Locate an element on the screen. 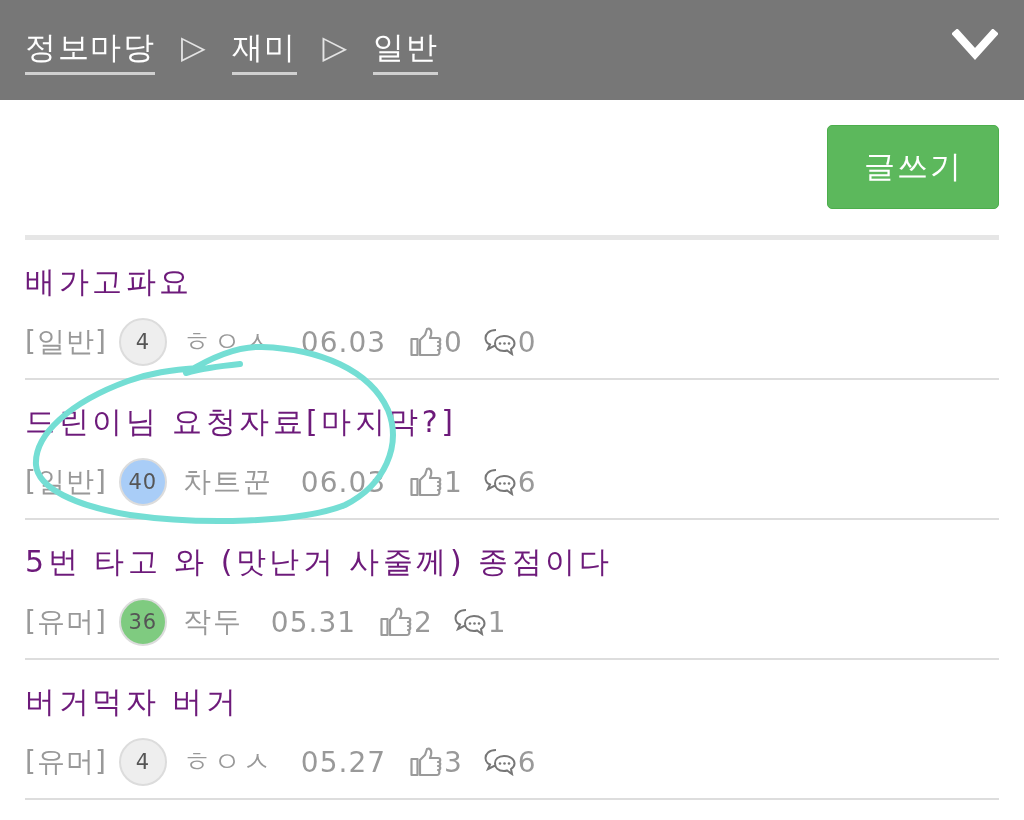 This screenshot has height=820, width=1024. post-category: [일반] is located at coordinates (66, 342).